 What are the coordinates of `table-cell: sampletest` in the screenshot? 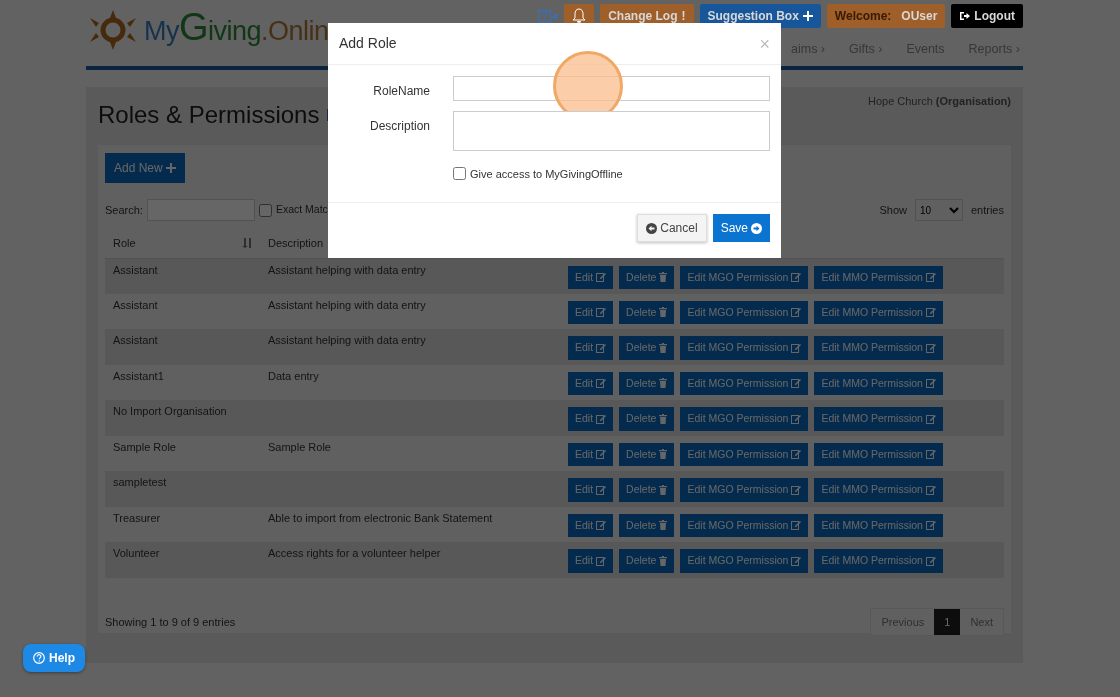 It's located at (140, 482).